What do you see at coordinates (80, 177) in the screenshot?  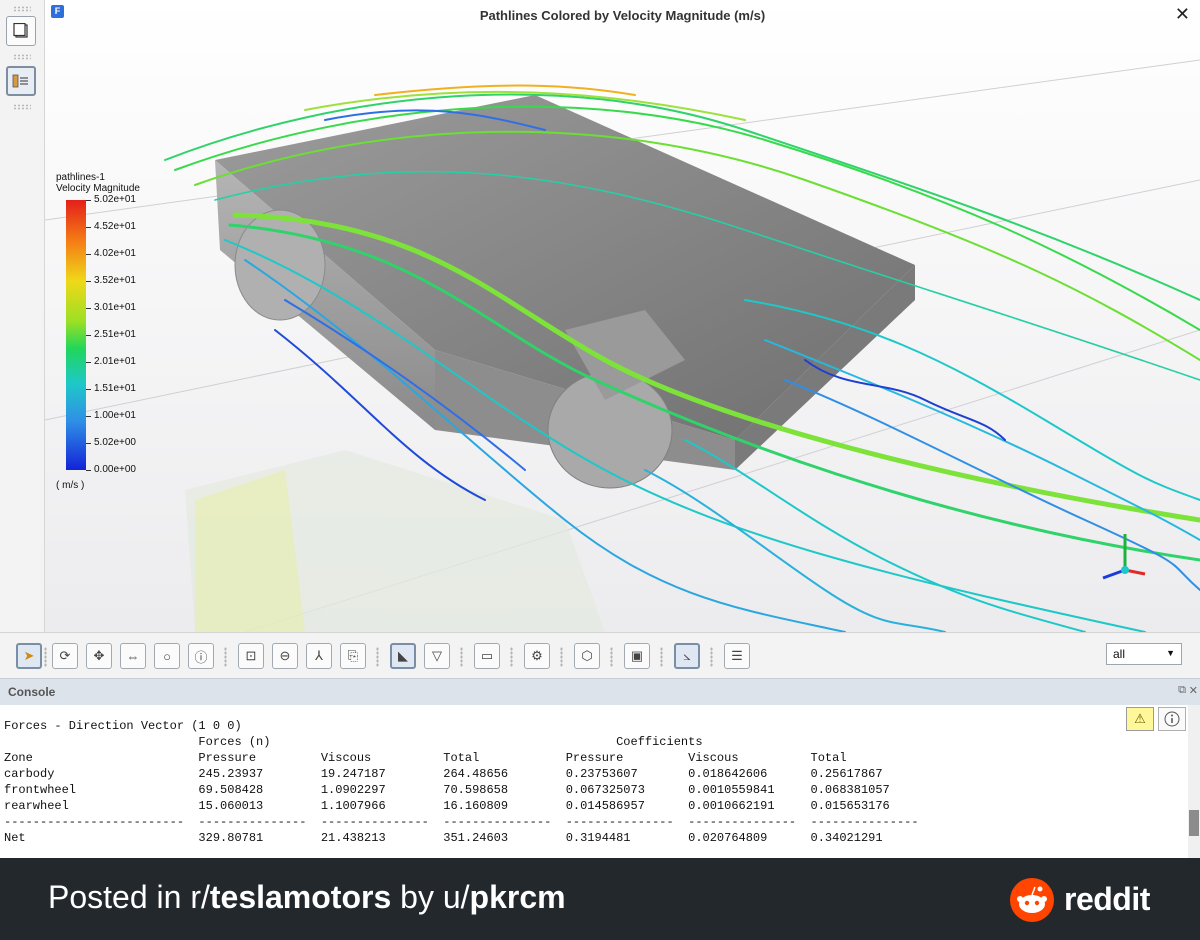 I see `legend-name: pathlines-1` at bounding box center [80, 177].